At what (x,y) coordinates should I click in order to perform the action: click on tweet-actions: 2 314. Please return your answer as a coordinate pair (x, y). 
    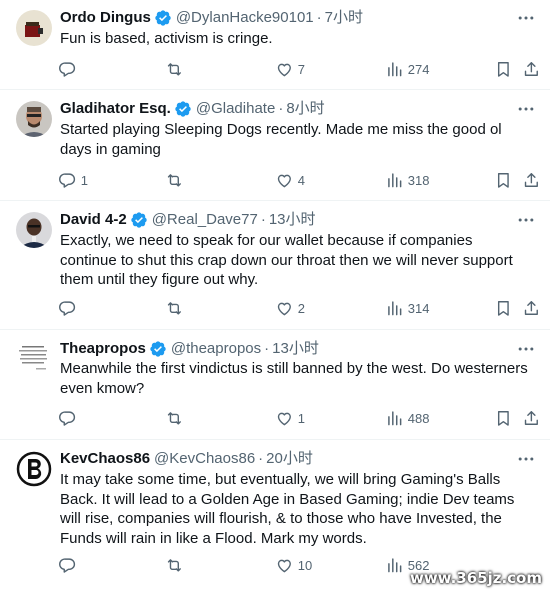
    Looking at the image, I should click on (299, 308).